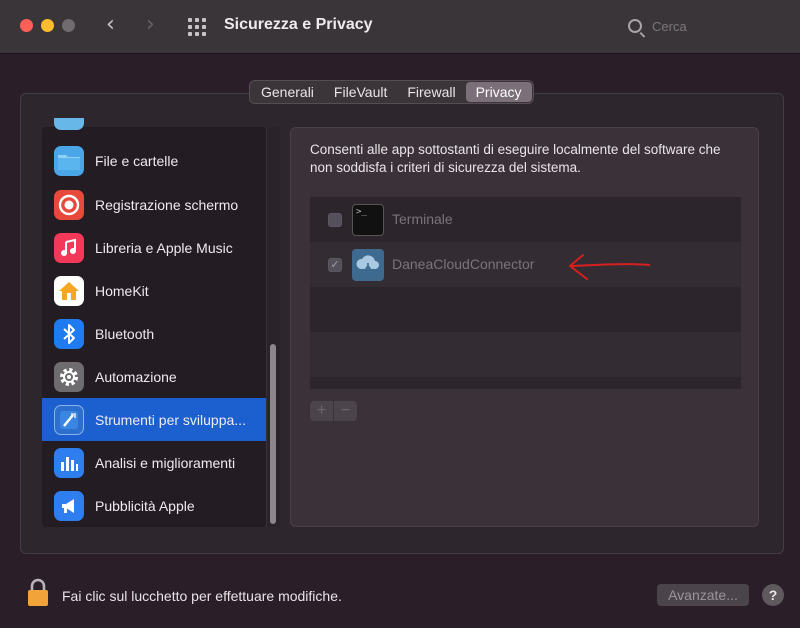 Image resolution: width=800 pixels, height=628 pixels. Describe the element at coordinates (69, 124) in the screenshot. I see `cut-off-category-icon` at that location.